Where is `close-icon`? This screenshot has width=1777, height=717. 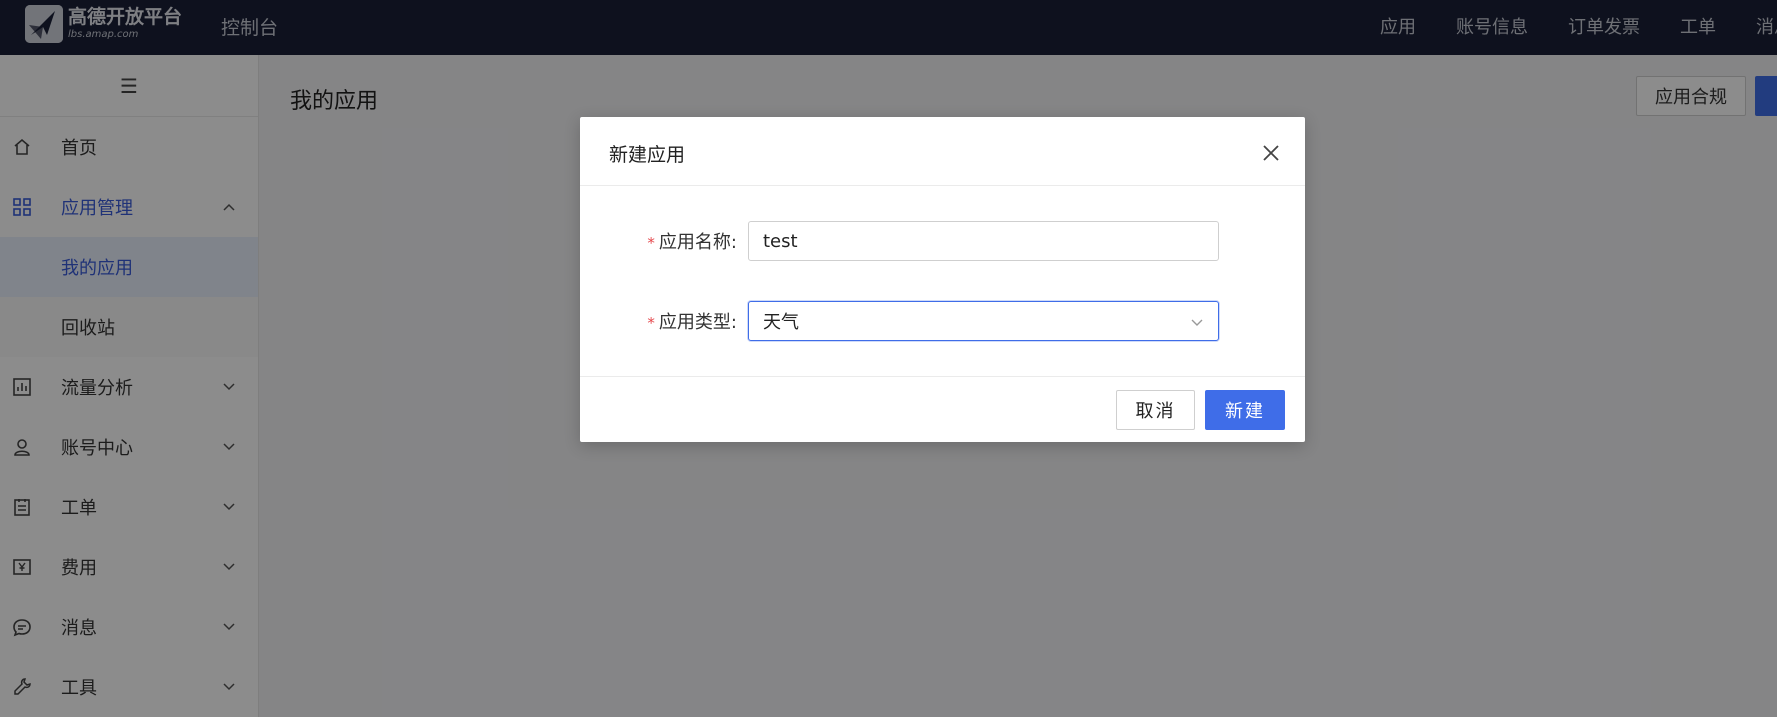 close-icon is located at coordinates (1271, 153).